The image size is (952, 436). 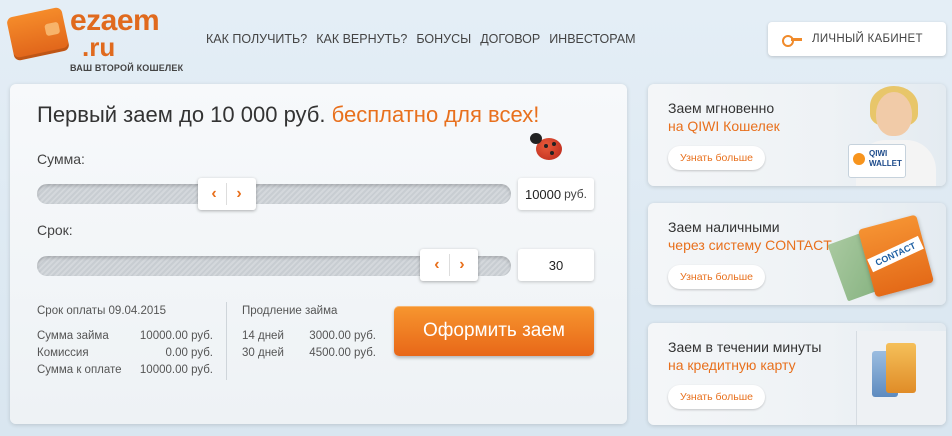 I want to click on logo-domain: .ru, so click(x=99, y=47).